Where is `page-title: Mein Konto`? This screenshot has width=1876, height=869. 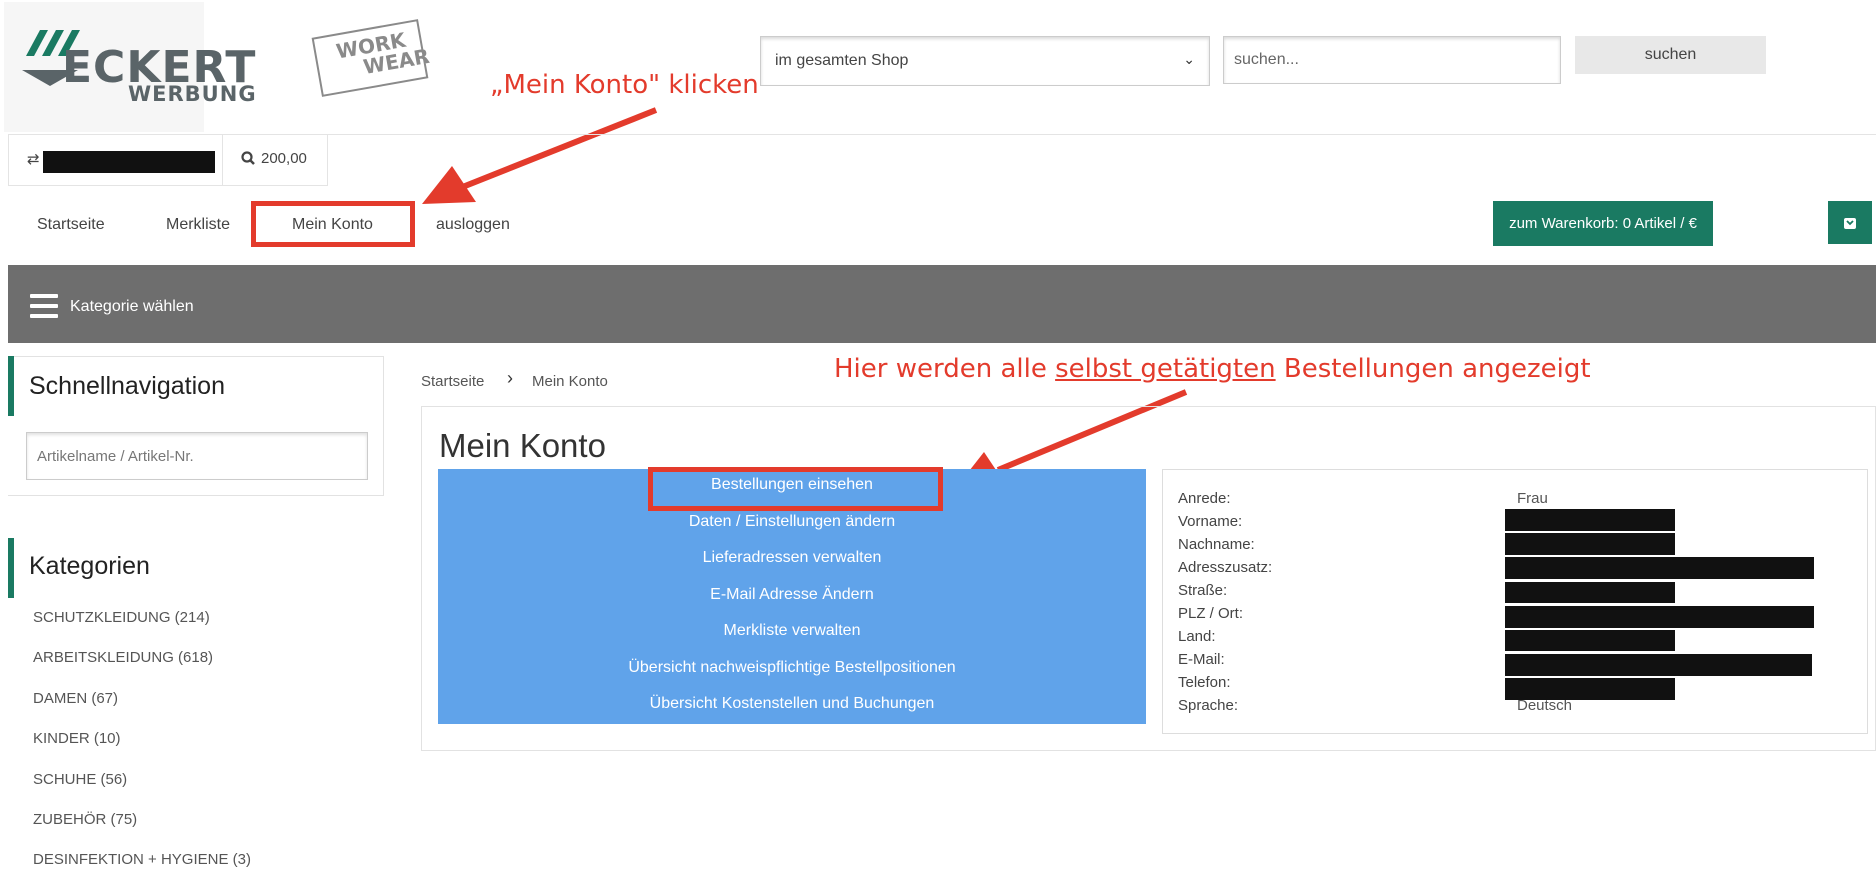
page-title: Mein Konto is located at coordinates (522, 445).